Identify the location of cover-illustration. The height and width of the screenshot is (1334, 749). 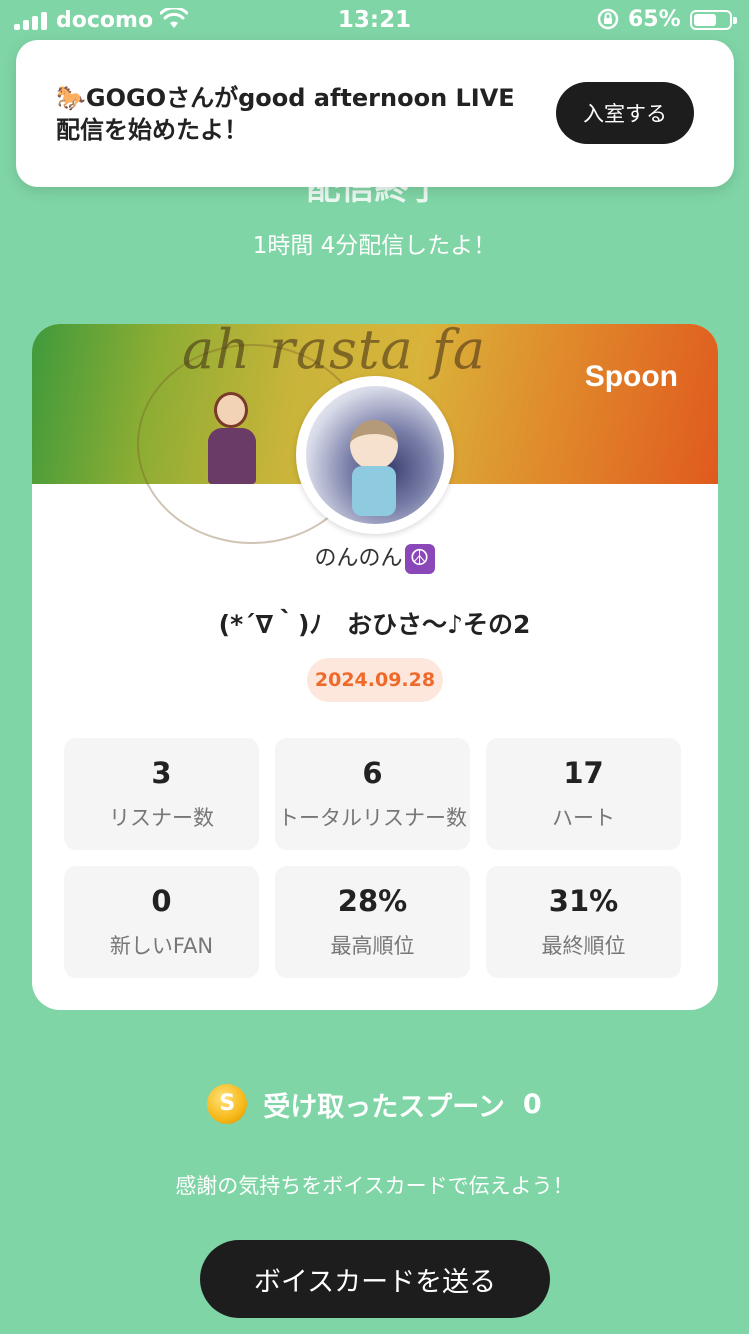
(232, 434).